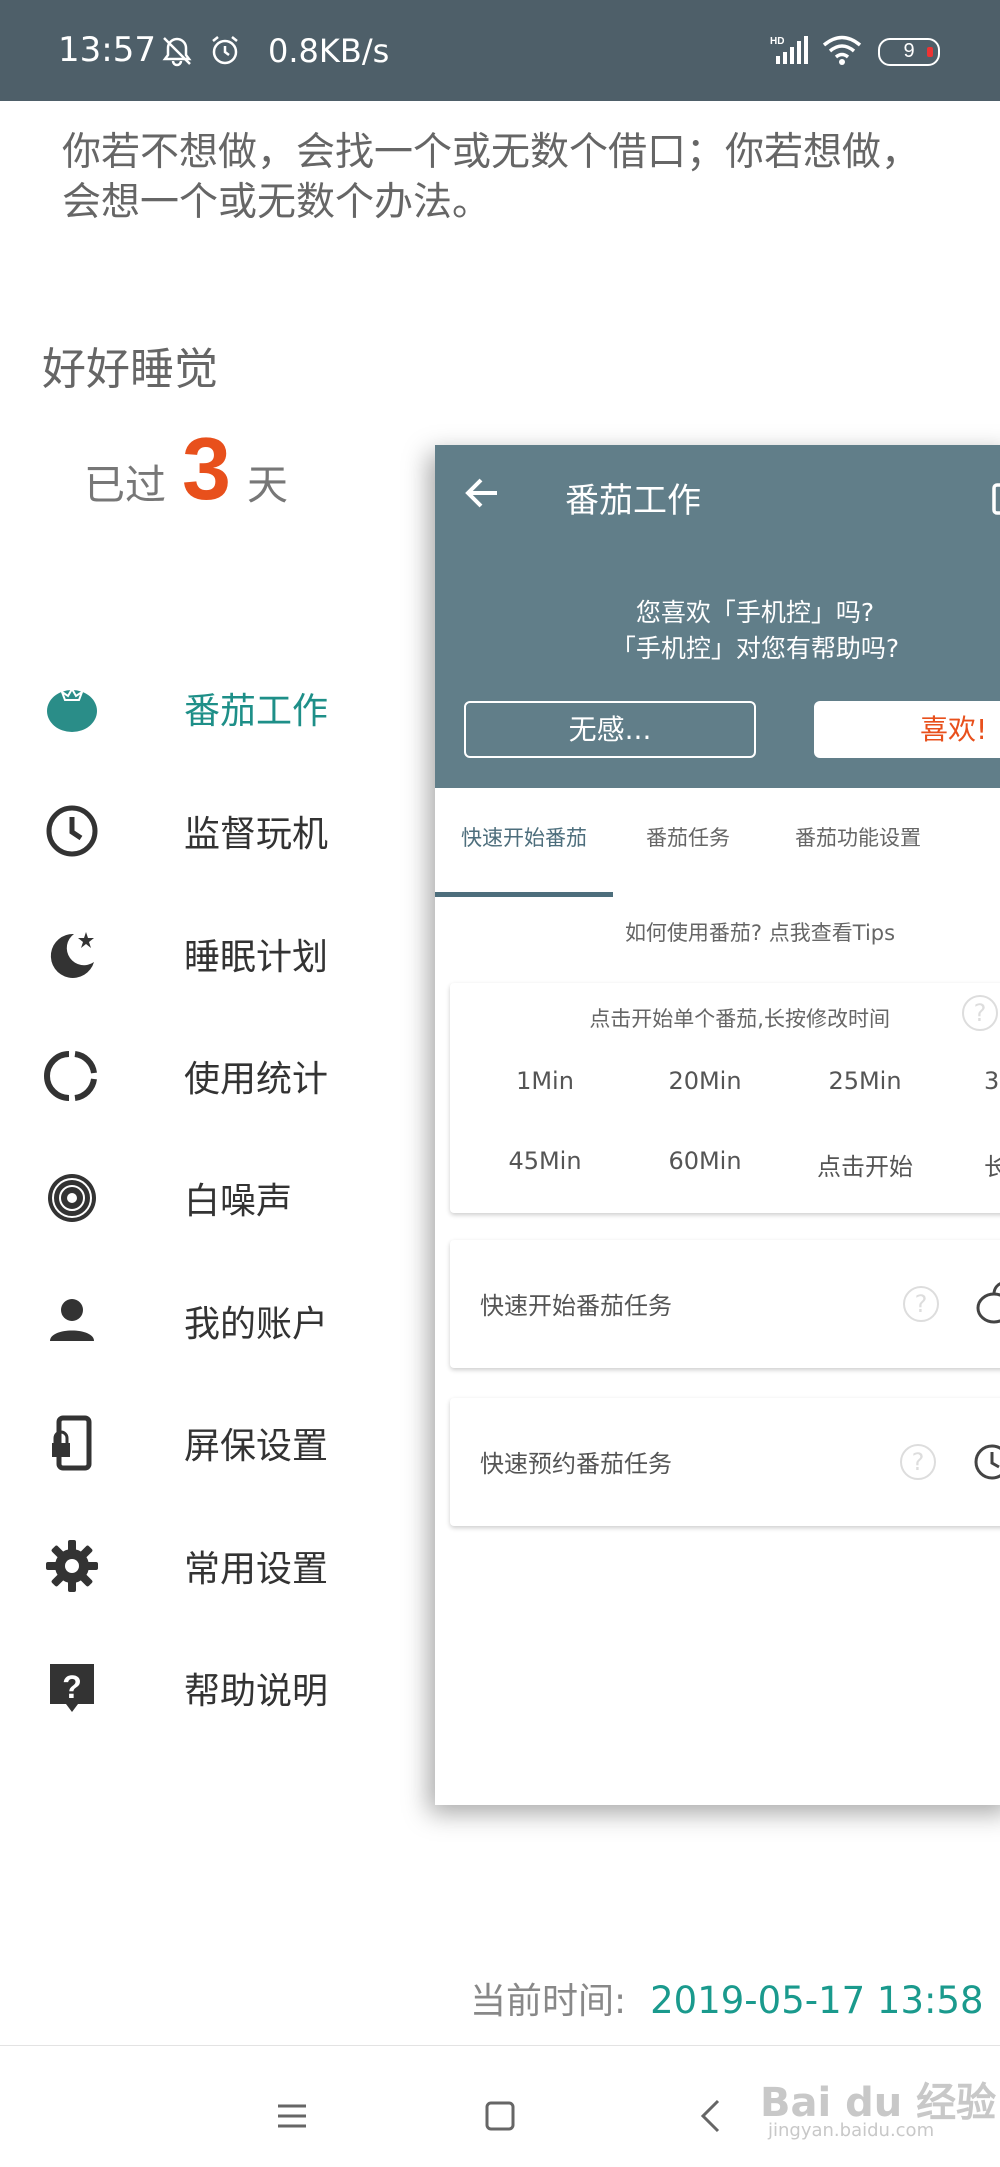 The height and width of the screenshot is (2167, 1000). What do you see at coordinates (975, 1081) in the screenshot?
I see `duration-partial: 3` at bounding box center [975, 1081].